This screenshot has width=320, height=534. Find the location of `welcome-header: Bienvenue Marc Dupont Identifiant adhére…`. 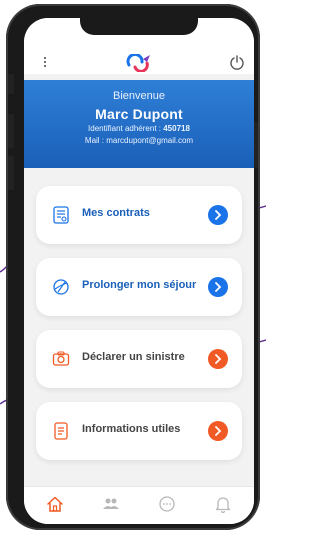

welcome-header: Bienvenue Marc Dupont Identifiant adhére… is located at coordinates (139, 124).